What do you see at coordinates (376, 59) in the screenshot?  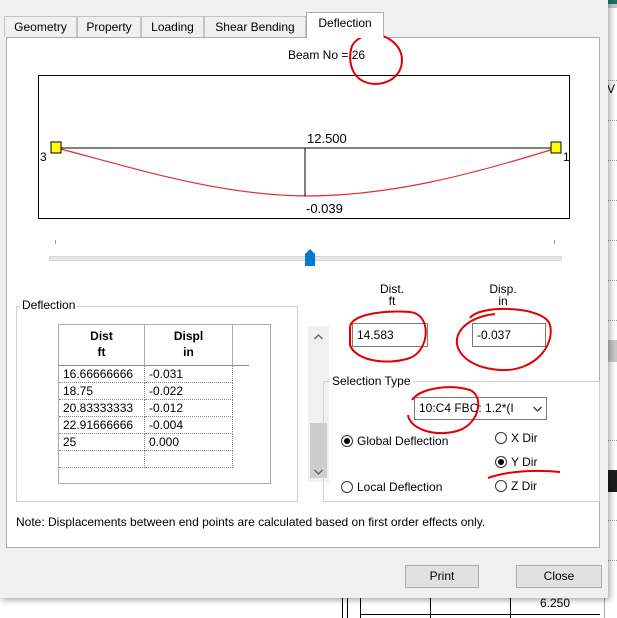 I see `annotation-circle-beam-number` at bounding box center [376, 59].